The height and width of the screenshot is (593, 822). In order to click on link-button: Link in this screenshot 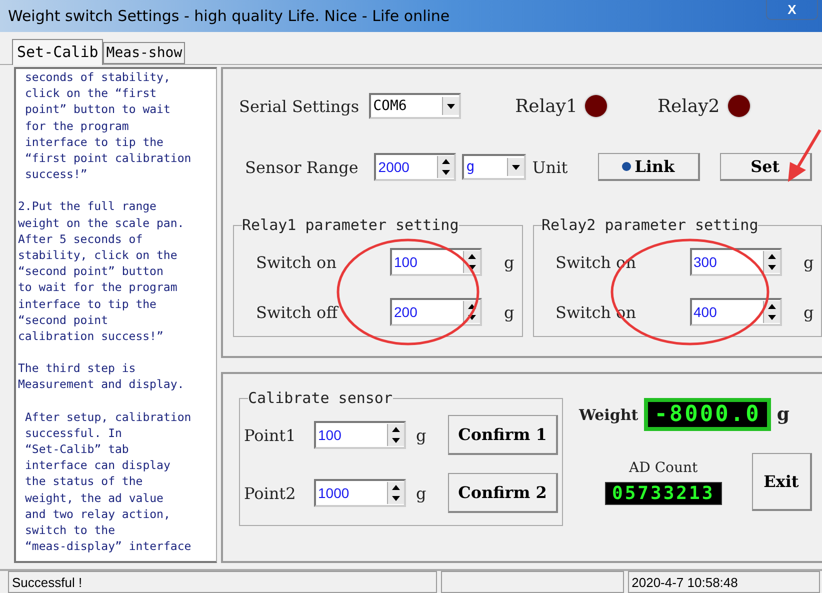, I will do `click(649, 167)`.